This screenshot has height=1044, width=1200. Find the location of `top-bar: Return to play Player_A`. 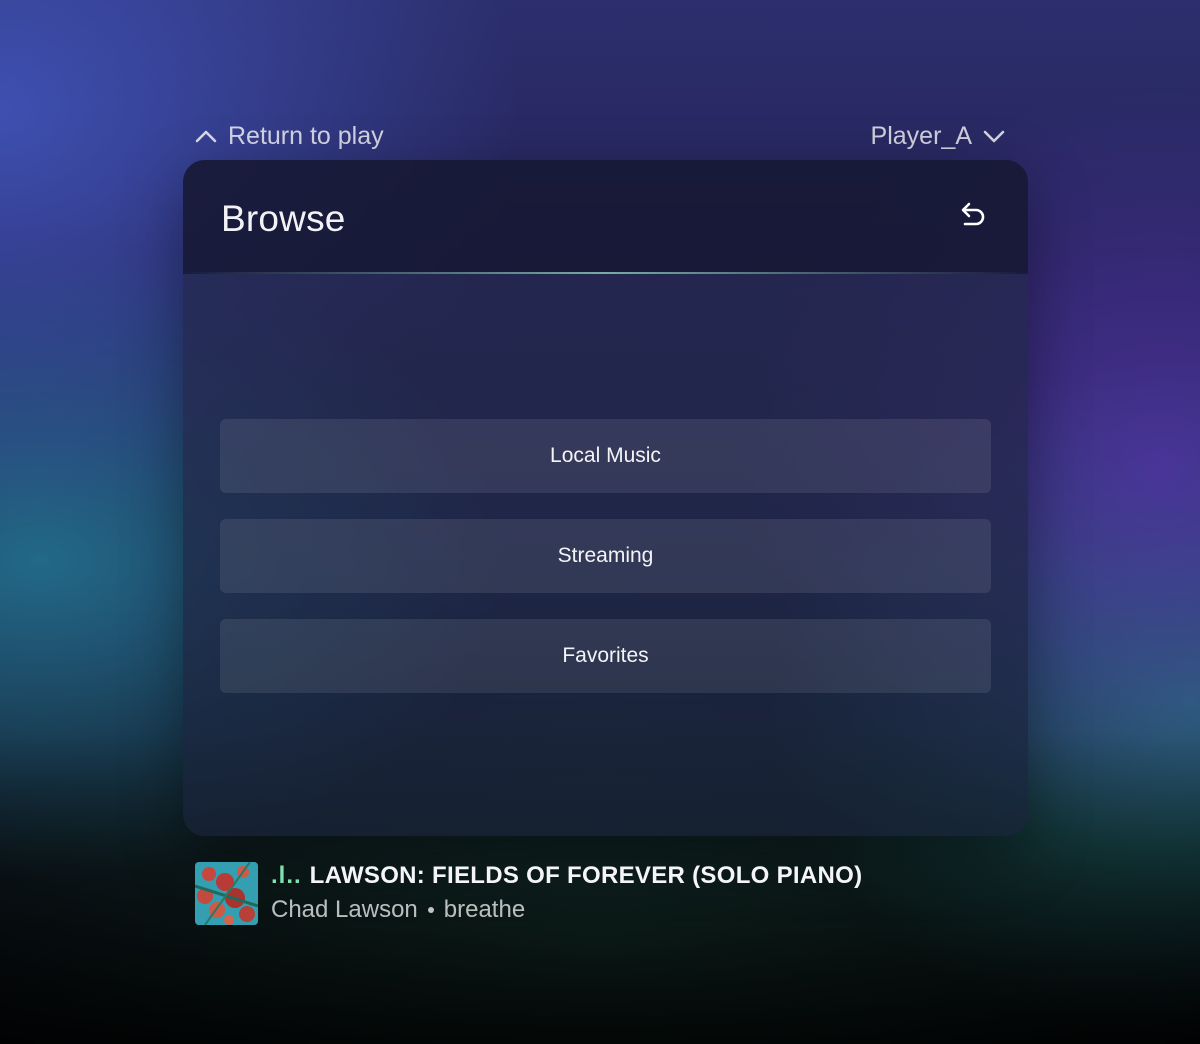

top-bar: Return to play Player_A is located at coordinates (600, 136).